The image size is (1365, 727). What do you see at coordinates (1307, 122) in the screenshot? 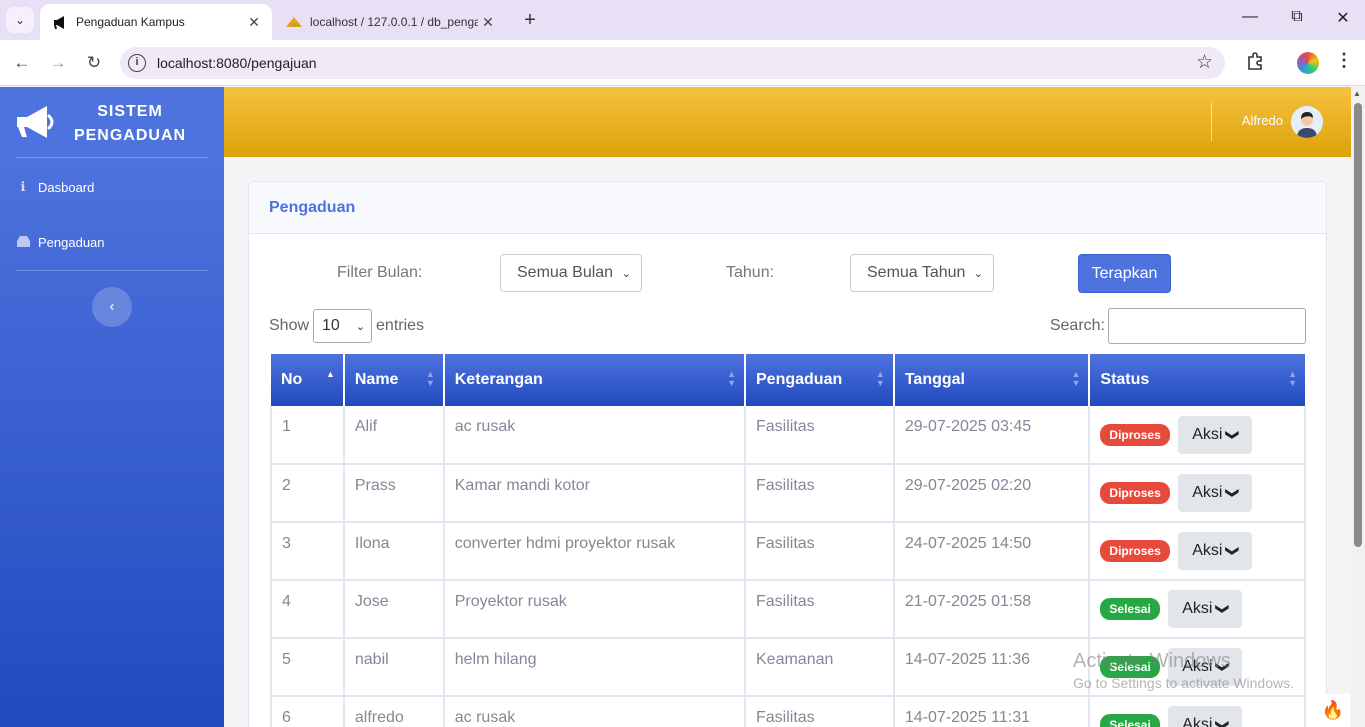
I see `user-avatar` at bounding box center [1307, 122].